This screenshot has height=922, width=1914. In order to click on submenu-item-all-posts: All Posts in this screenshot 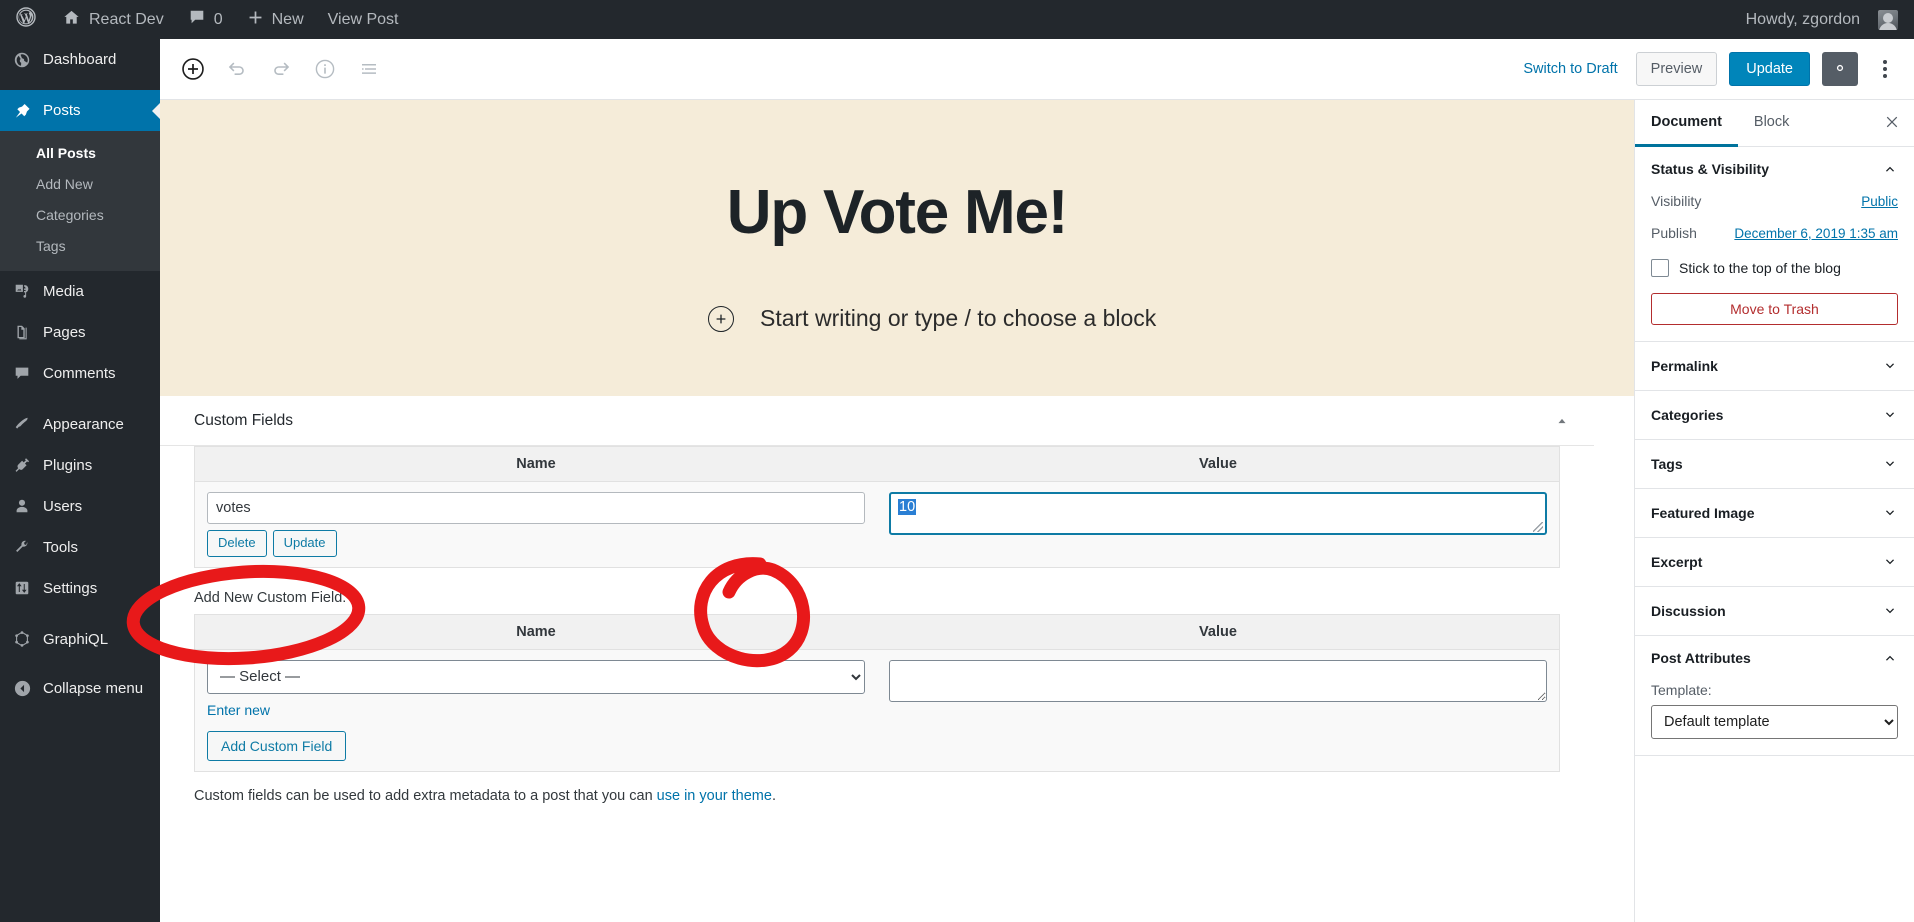, I will do `click(80, 153)`.